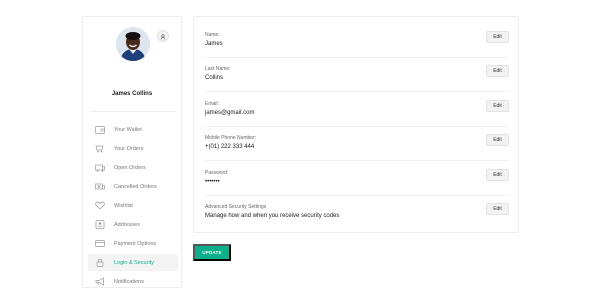  I want to click on sidebar-item-label: Your Orders, so click(129, 148).